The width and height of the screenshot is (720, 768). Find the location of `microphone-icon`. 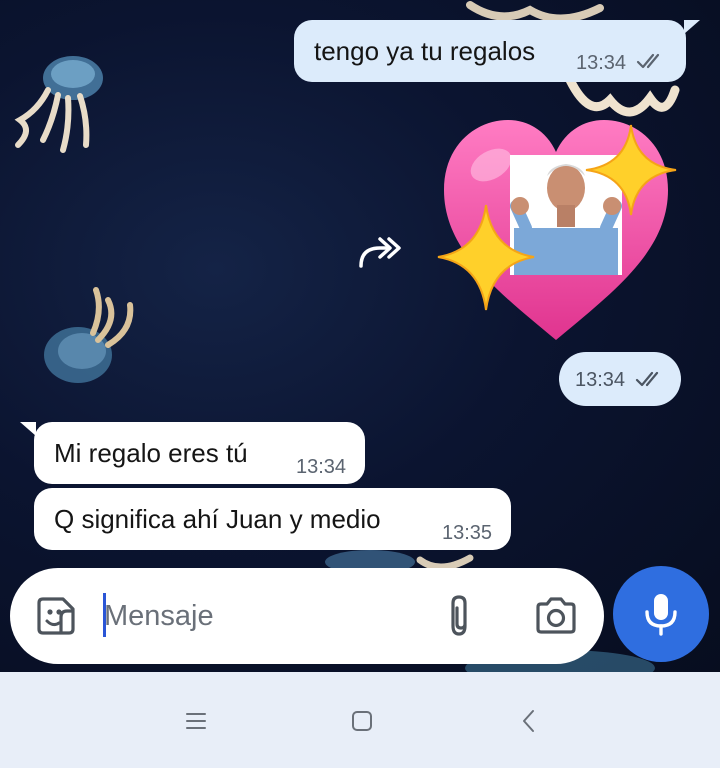

microphone-icon is located at coordinates (661, 615).